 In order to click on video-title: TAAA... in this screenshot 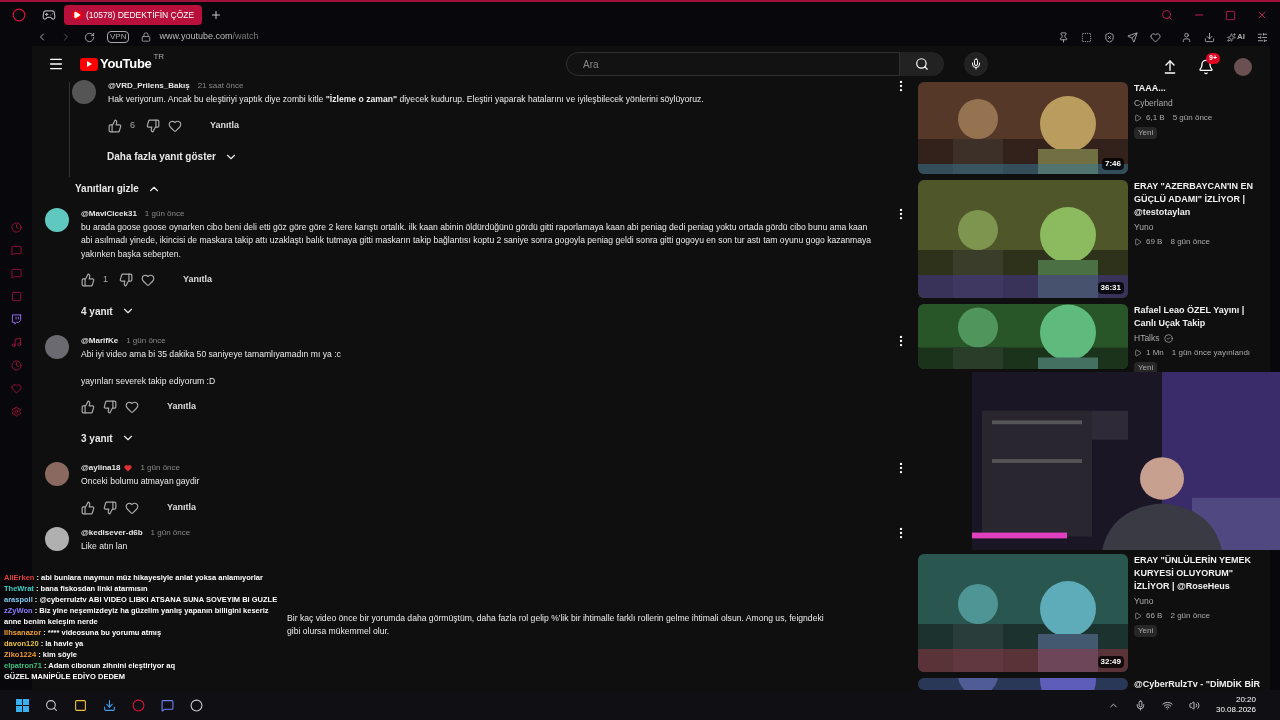, I will do `click(1173, 88)`.